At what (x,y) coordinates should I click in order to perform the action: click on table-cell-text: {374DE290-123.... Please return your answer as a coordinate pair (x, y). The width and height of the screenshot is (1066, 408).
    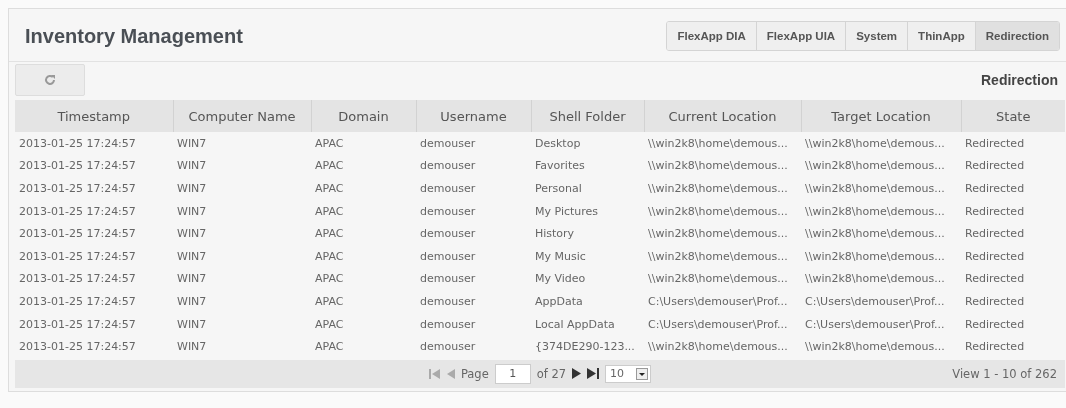
    Looking at the image, I should click on (585, 347).